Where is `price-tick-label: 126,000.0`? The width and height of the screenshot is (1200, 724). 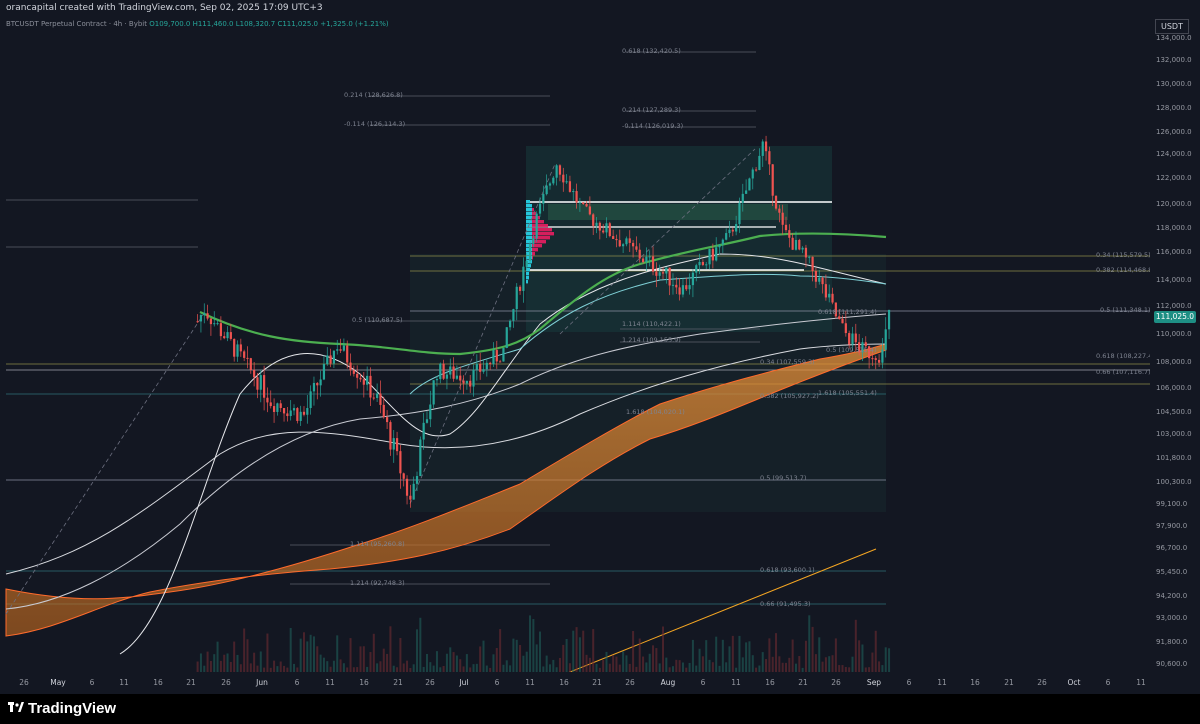
price-tick-label: 126,000.0 is located at coordinates (1174, 132).